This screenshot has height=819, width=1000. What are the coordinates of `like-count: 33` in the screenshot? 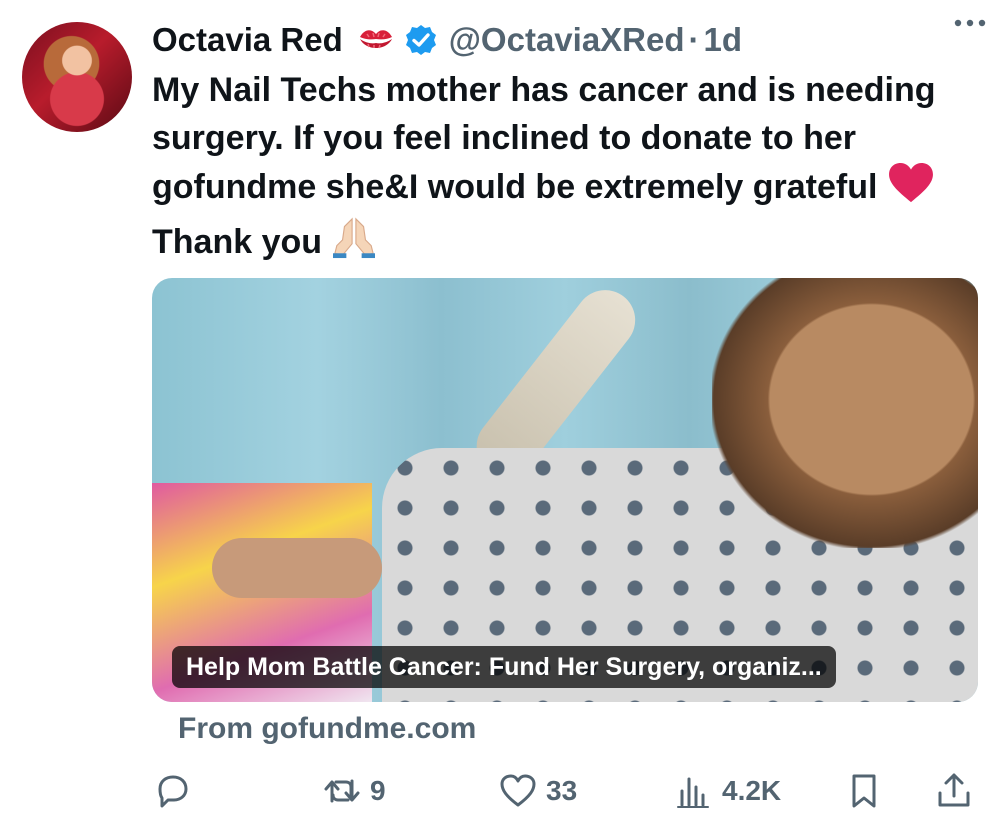 It's located at (562, 790).